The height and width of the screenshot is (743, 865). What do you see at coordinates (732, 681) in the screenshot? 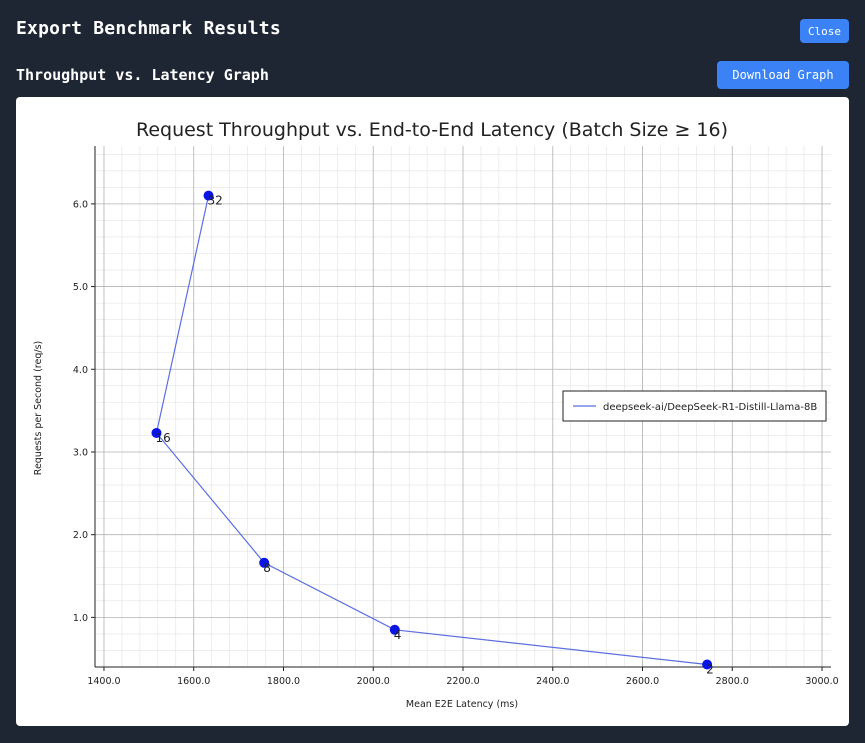
I see `x-tick-label: 2800.0` at bounding box center [732, 681].